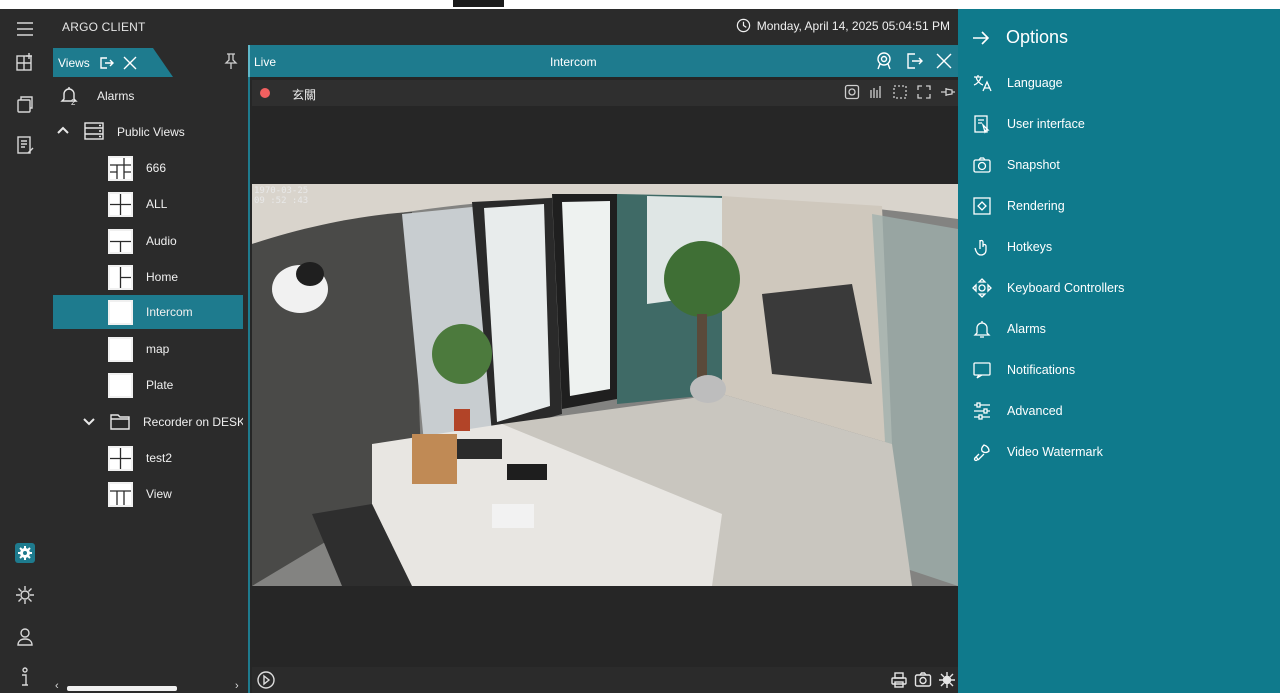 This screenshot has width=1280, height=693. Describe the element at coordinates (69, 96) in the screenshot. I see `bell-icon: 2` at that location.